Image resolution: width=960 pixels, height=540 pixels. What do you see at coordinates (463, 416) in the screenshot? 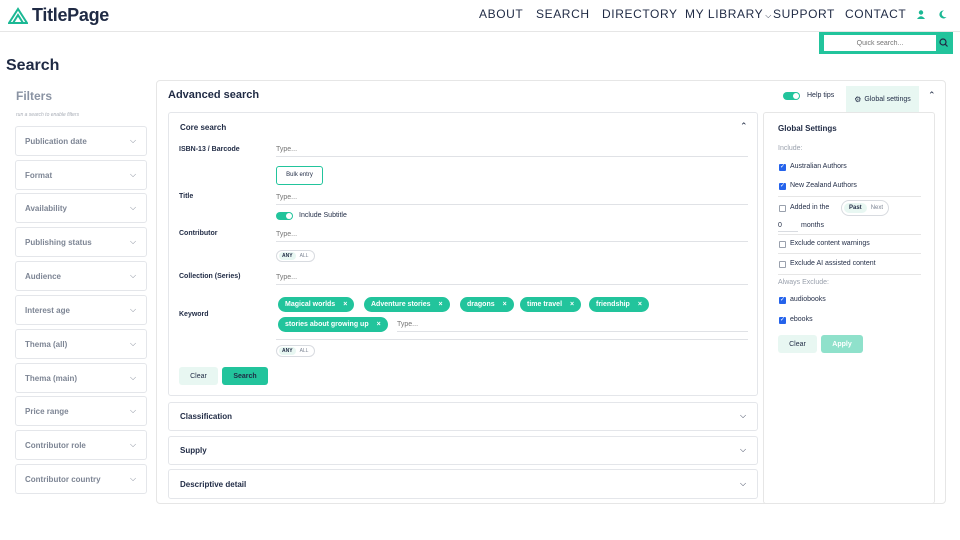
I see `classification-section: Classification ⌵` at bounding box center [463, 416].